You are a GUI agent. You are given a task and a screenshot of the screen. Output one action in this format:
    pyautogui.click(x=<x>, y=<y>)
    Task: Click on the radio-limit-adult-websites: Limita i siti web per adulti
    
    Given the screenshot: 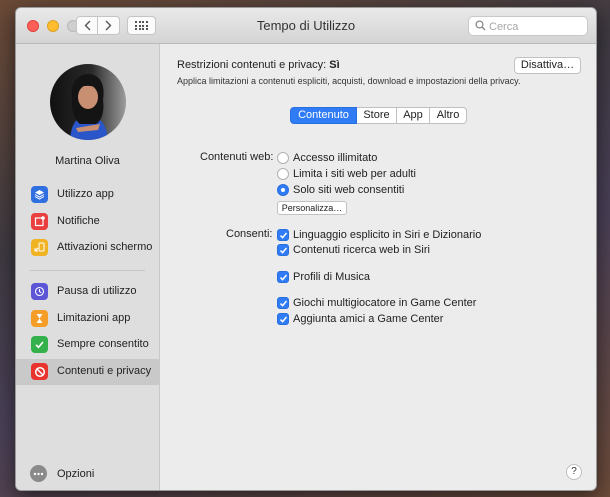 What is the action you would take?
    pyautogui.click(x=346, y=174)
    